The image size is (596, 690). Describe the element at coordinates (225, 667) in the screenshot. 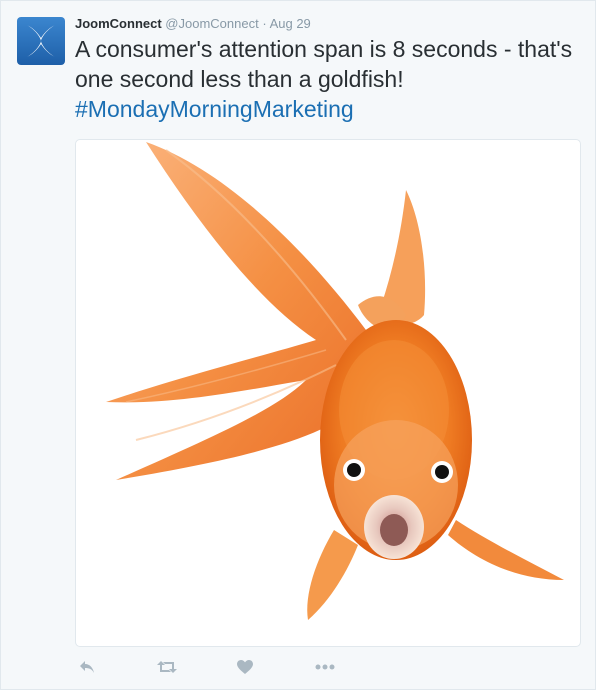

I see `tweet-actions` at that location.